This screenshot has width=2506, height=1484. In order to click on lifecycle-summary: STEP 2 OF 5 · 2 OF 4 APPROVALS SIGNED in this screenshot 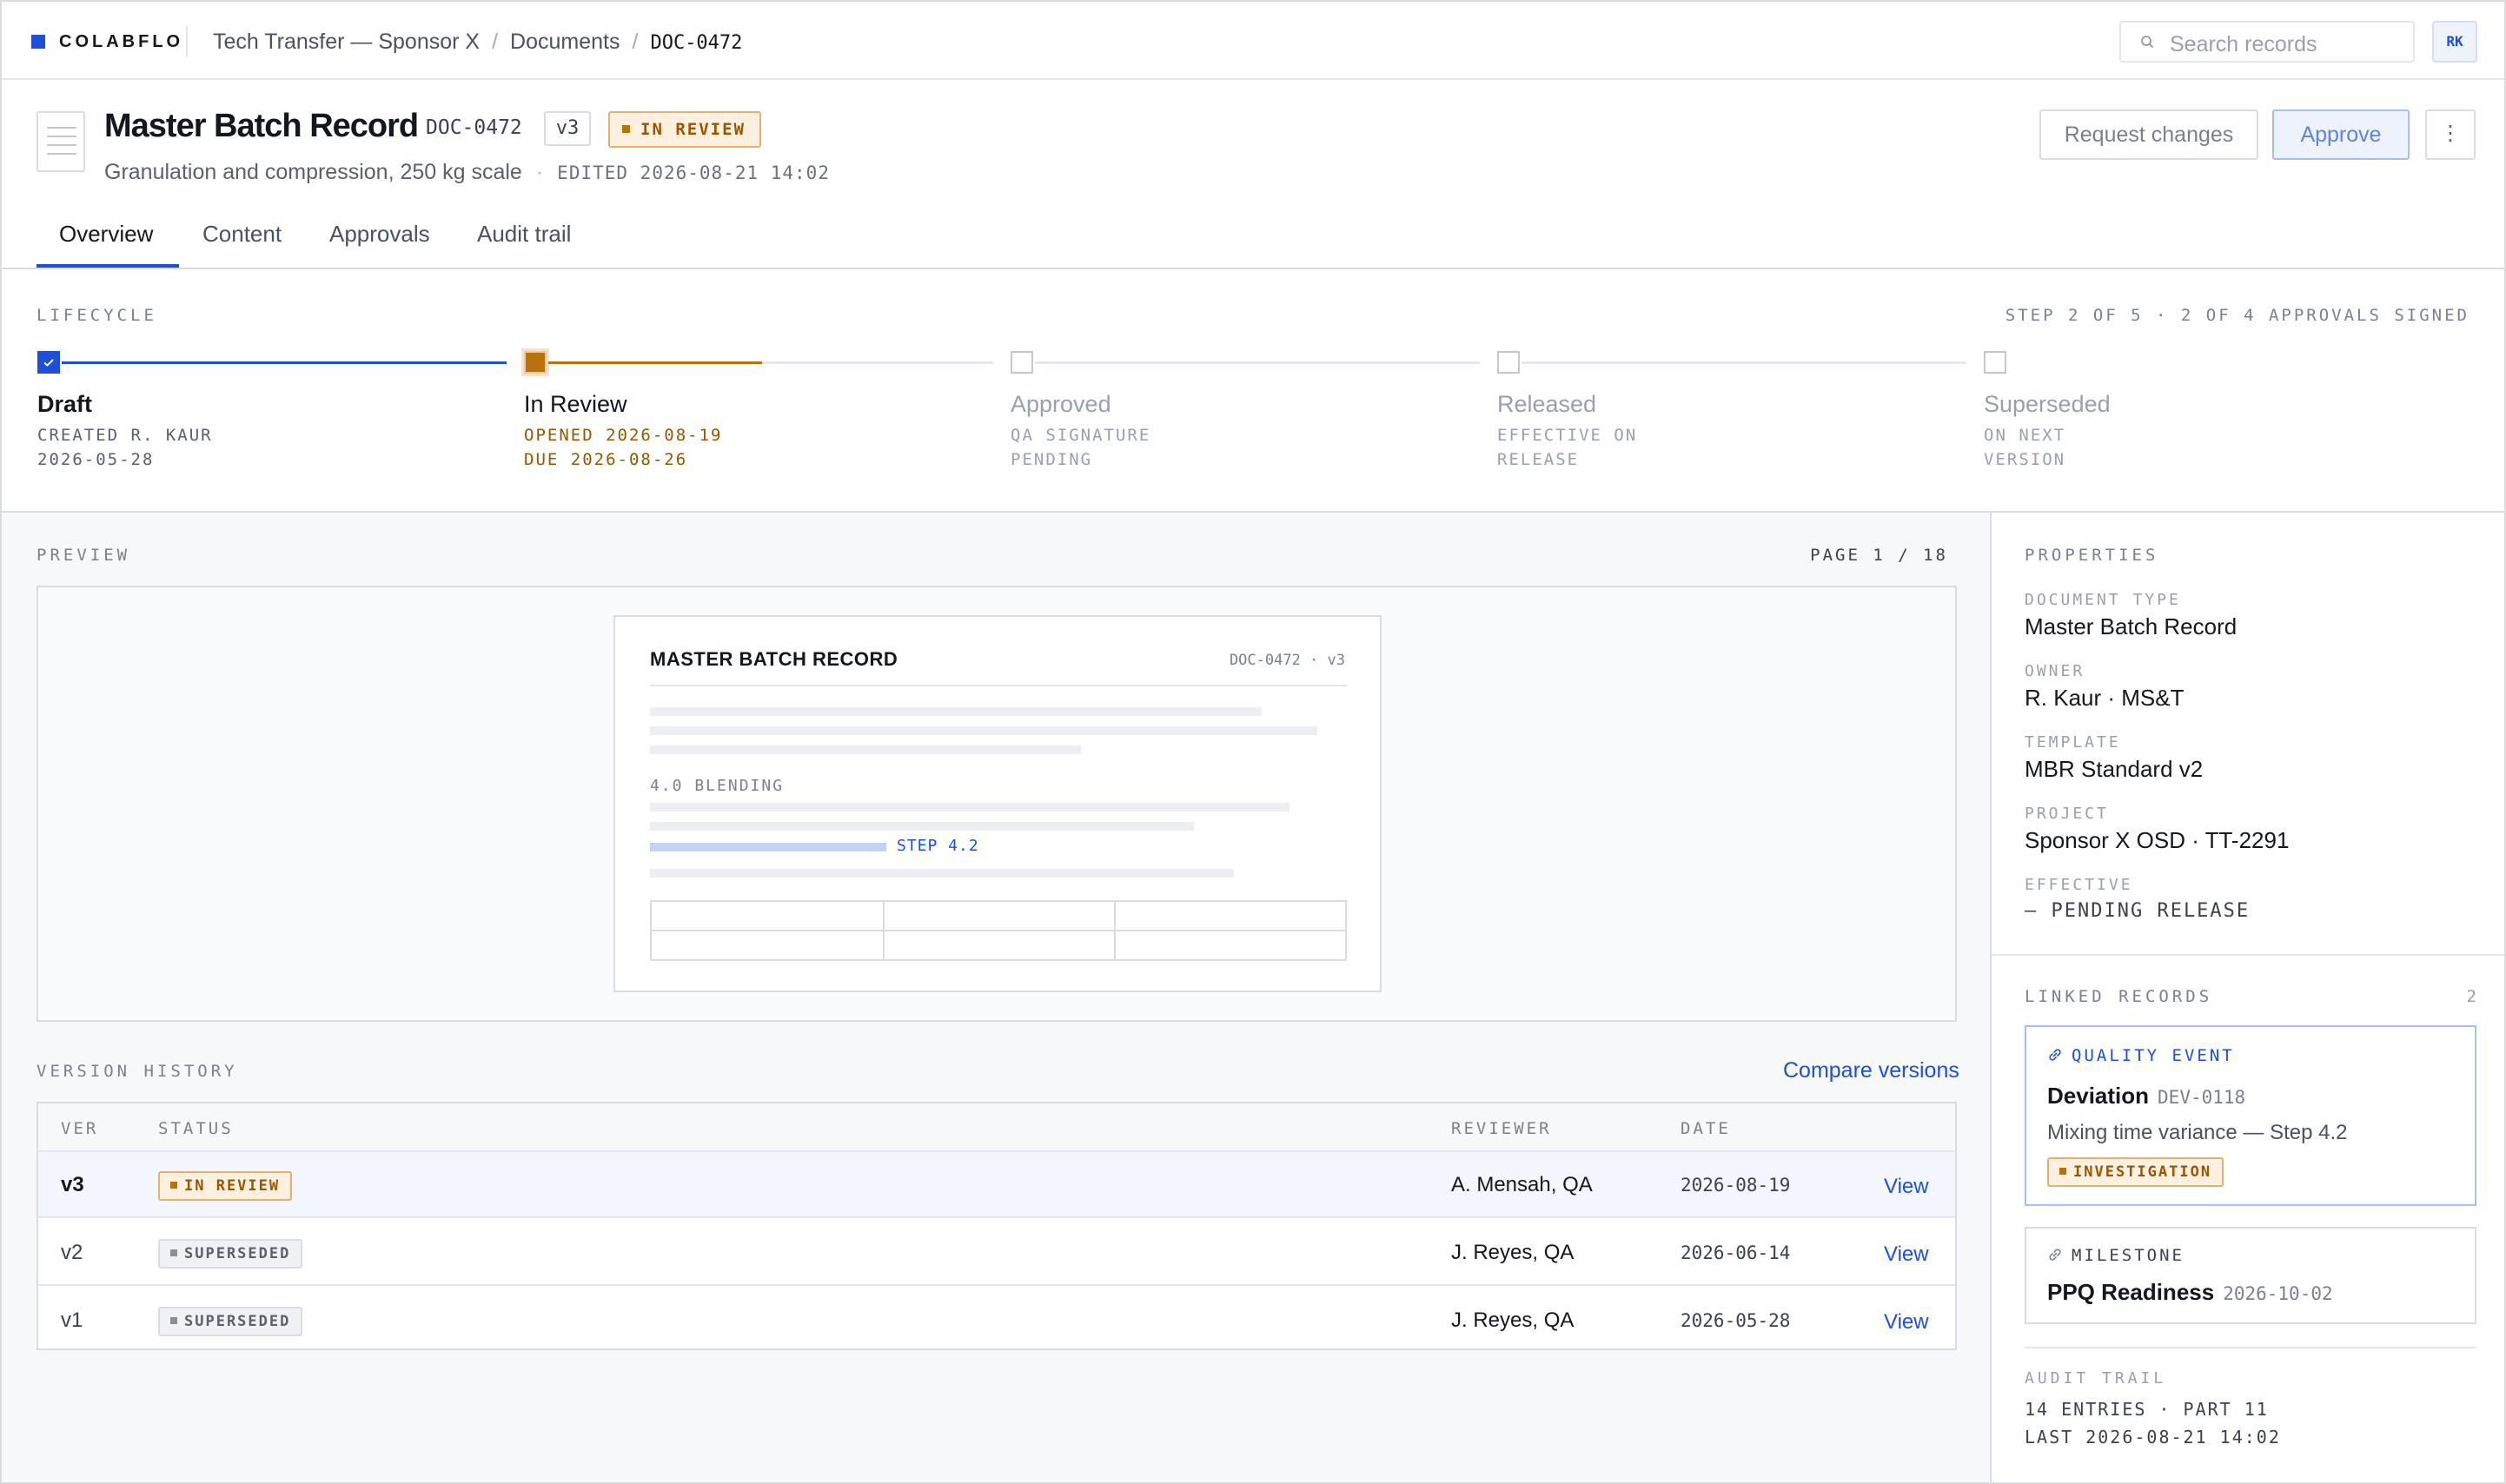, I will do `click(2237, 315)`.